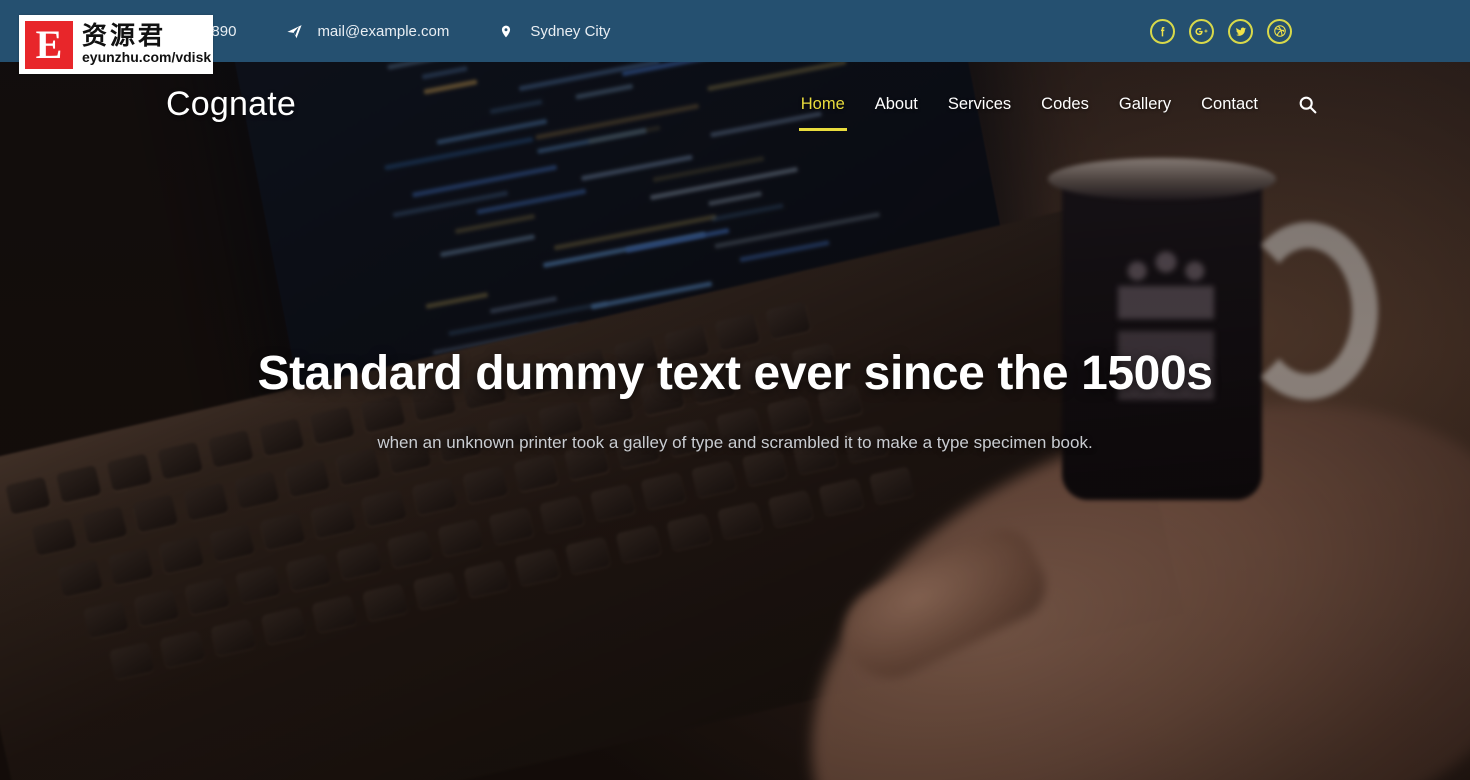  Describe the element at coordinates (509, 31) in the screenshot. I see `map-pin-icon` at that location.